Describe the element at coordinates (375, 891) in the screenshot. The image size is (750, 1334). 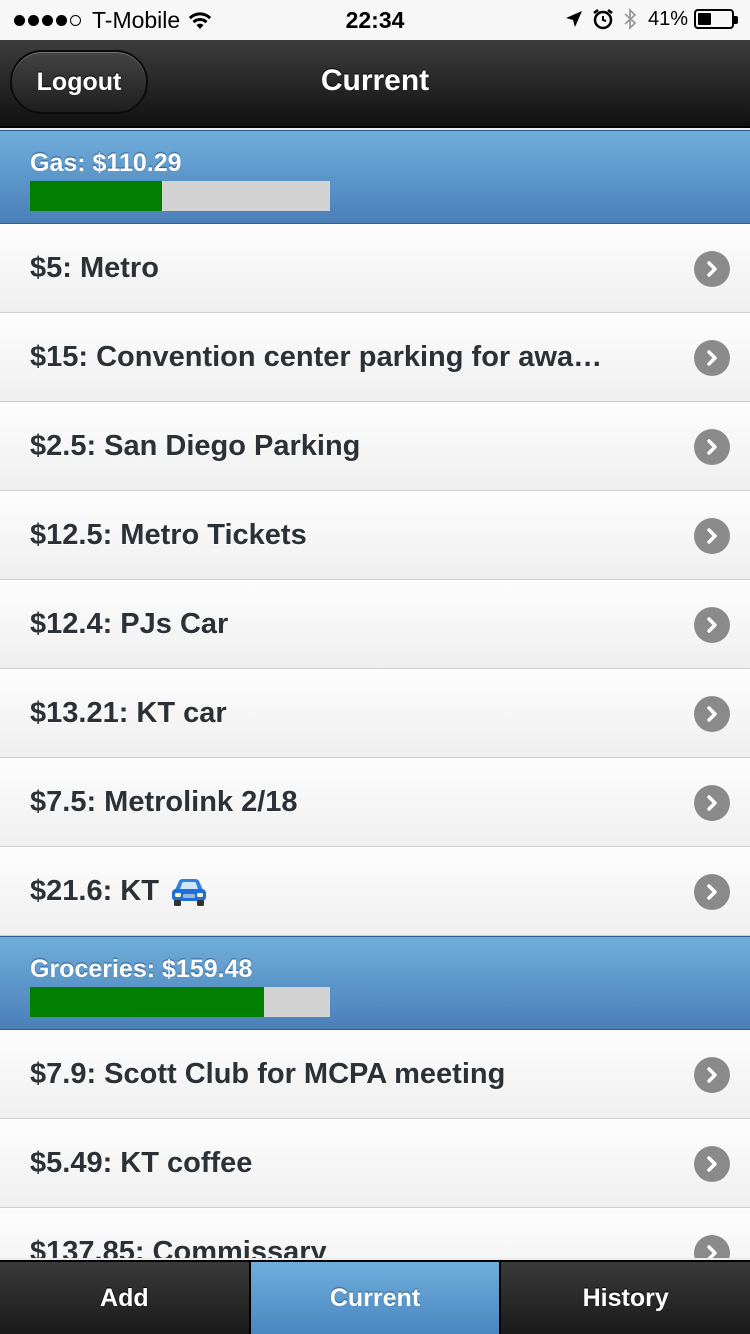
I see `list-item: $21.6: KT` at that location.